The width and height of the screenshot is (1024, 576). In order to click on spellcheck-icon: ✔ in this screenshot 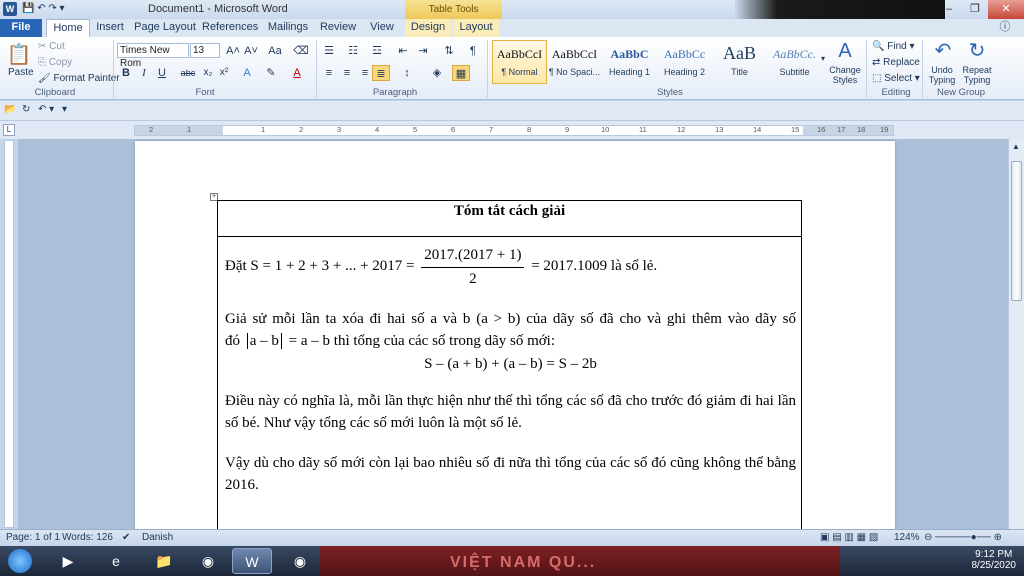, I will do `click(126, 537)`.